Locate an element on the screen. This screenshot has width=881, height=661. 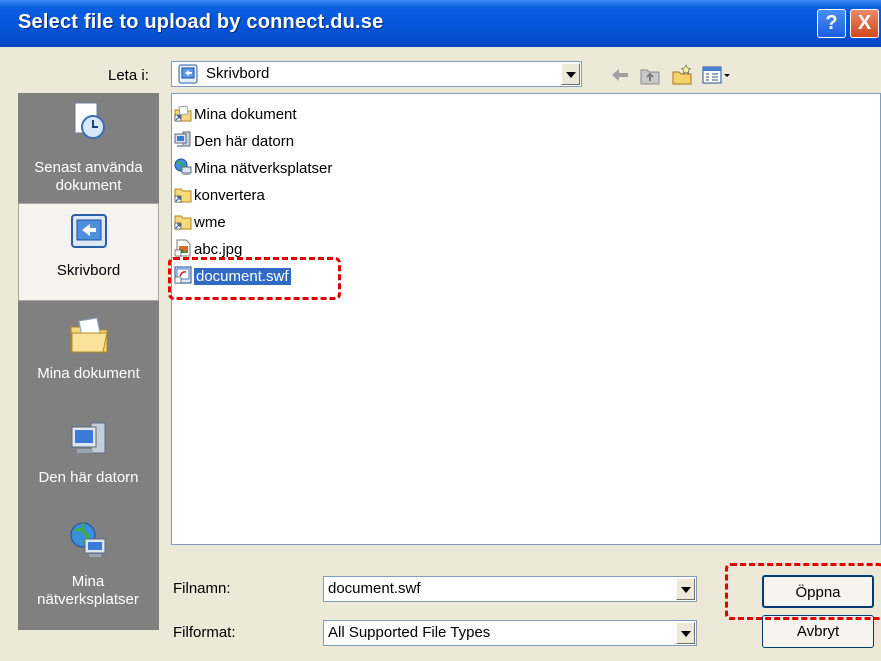
file-name: Mina dokument is located at coordinates (245, 114).